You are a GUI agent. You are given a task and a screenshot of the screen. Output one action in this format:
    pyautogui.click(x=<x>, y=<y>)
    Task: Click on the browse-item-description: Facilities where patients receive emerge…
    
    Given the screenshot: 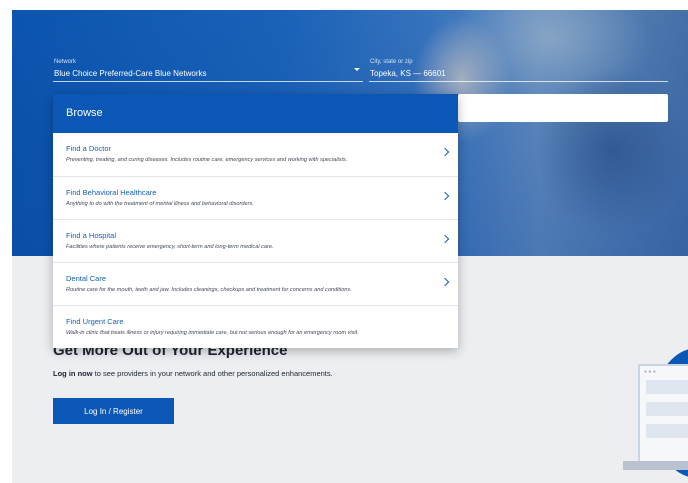 What is the action you would take?
    pyautogui.click(x=170, y=247)
    